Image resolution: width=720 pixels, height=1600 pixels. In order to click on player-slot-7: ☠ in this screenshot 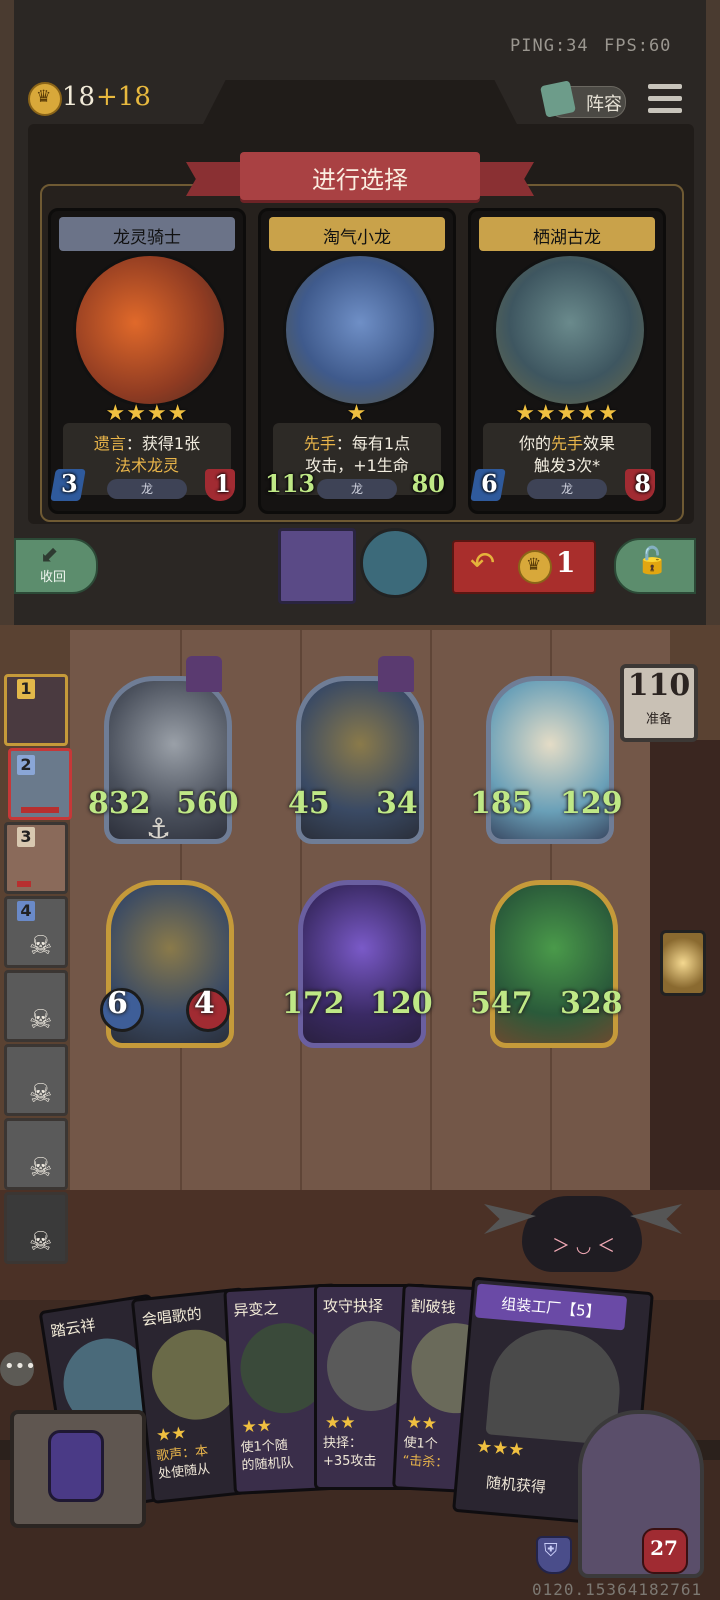, I will do `click(36, 1154)`.